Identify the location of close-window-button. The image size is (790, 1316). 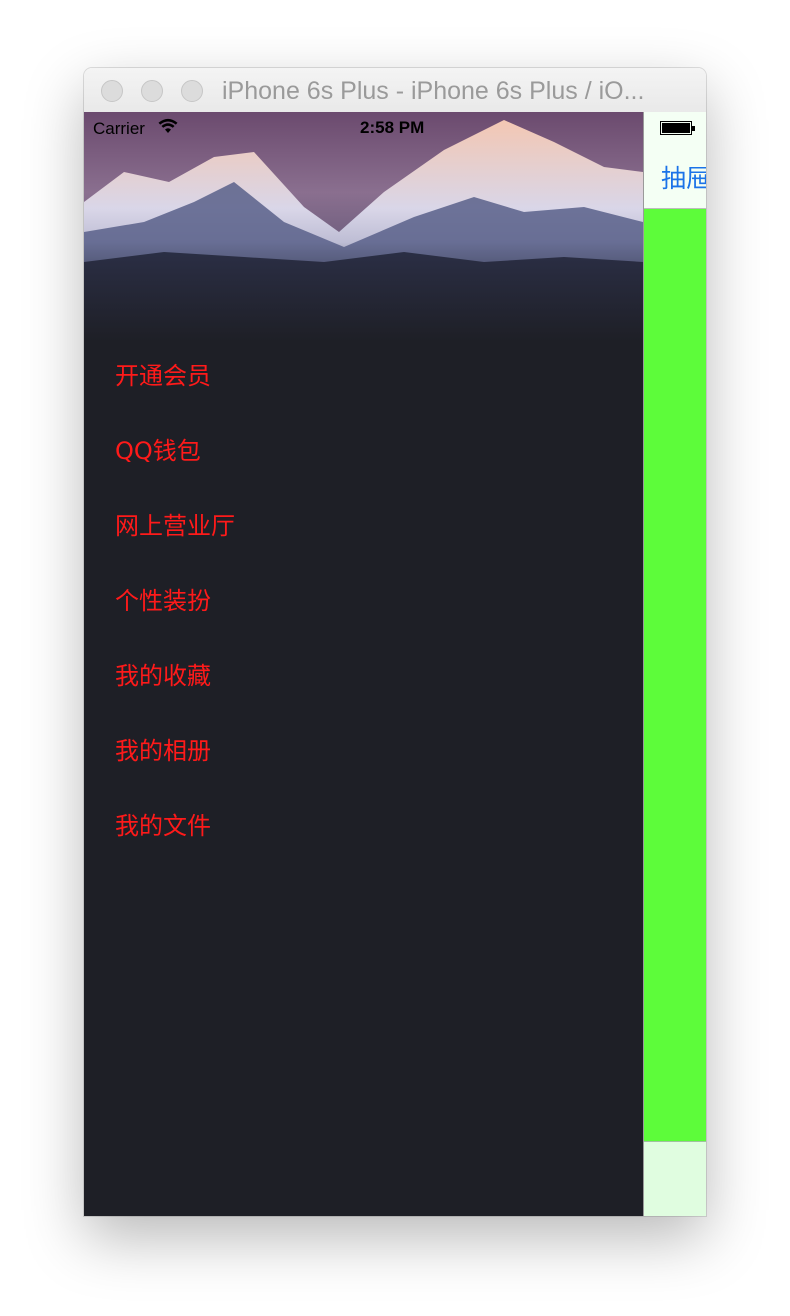
(112, 91).